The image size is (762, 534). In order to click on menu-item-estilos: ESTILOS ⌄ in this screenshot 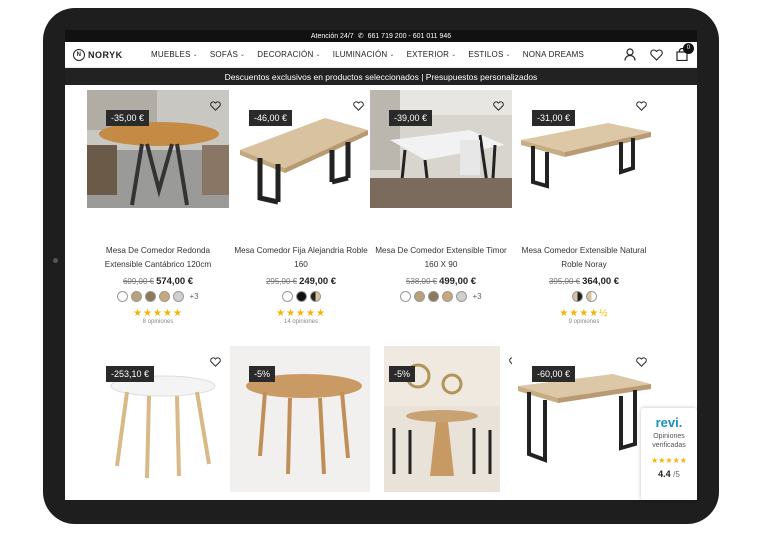, I will do `click(489, 54)`.